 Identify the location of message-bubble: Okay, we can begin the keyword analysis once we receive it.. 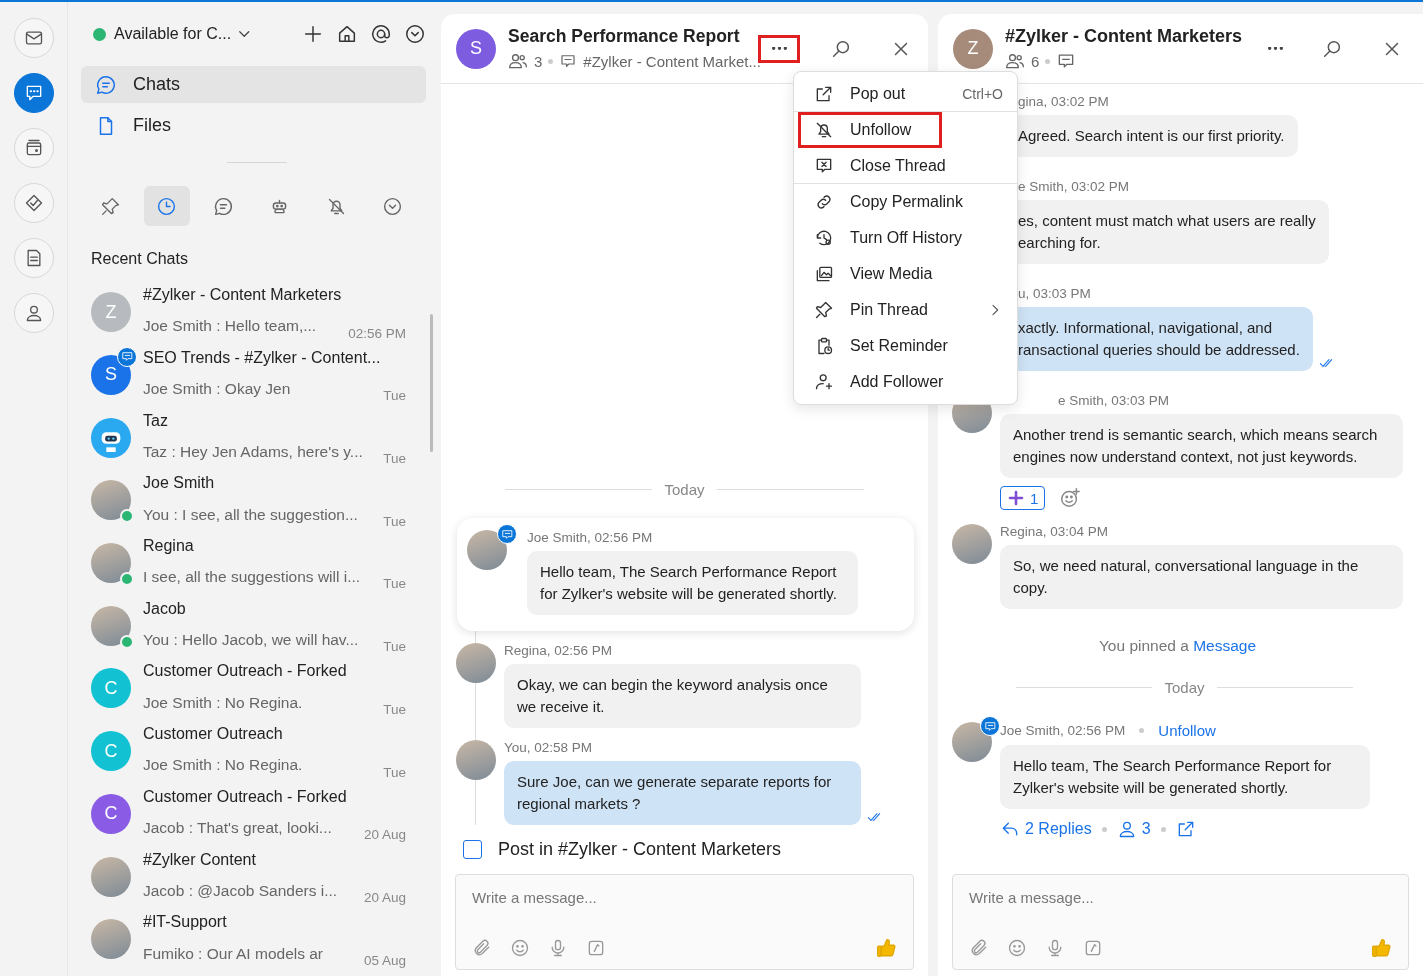
(682, 696).